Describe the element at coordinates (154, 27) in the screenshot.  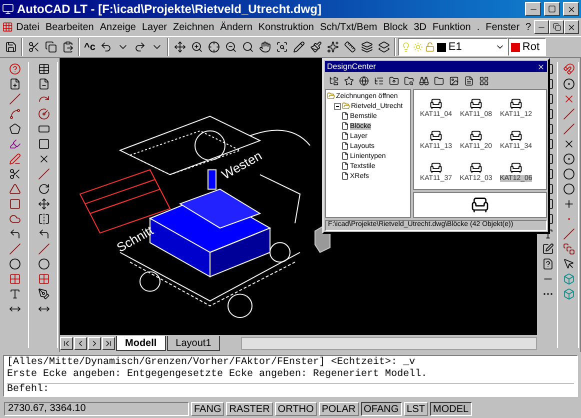
I see `menu-item: Layer` at that location.